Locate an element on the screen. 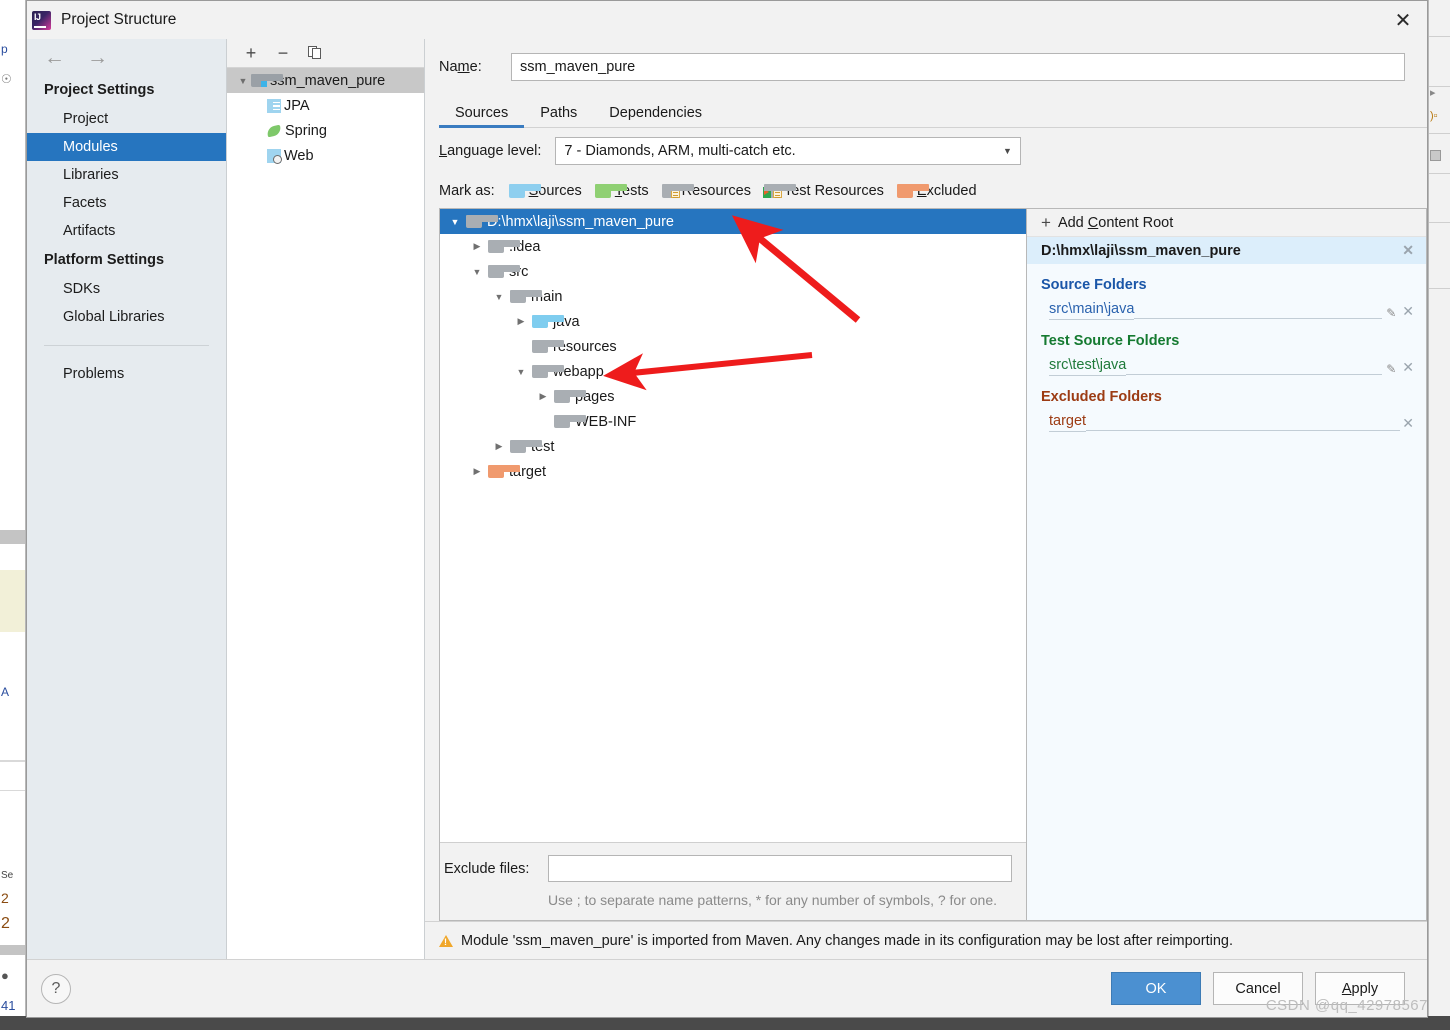 The height and width of the screenshot is (1030, 1450). tree-row-content-root: ▼ D:\hmx\laji\ssm_maven_pure is located at coordinates (733, 221).